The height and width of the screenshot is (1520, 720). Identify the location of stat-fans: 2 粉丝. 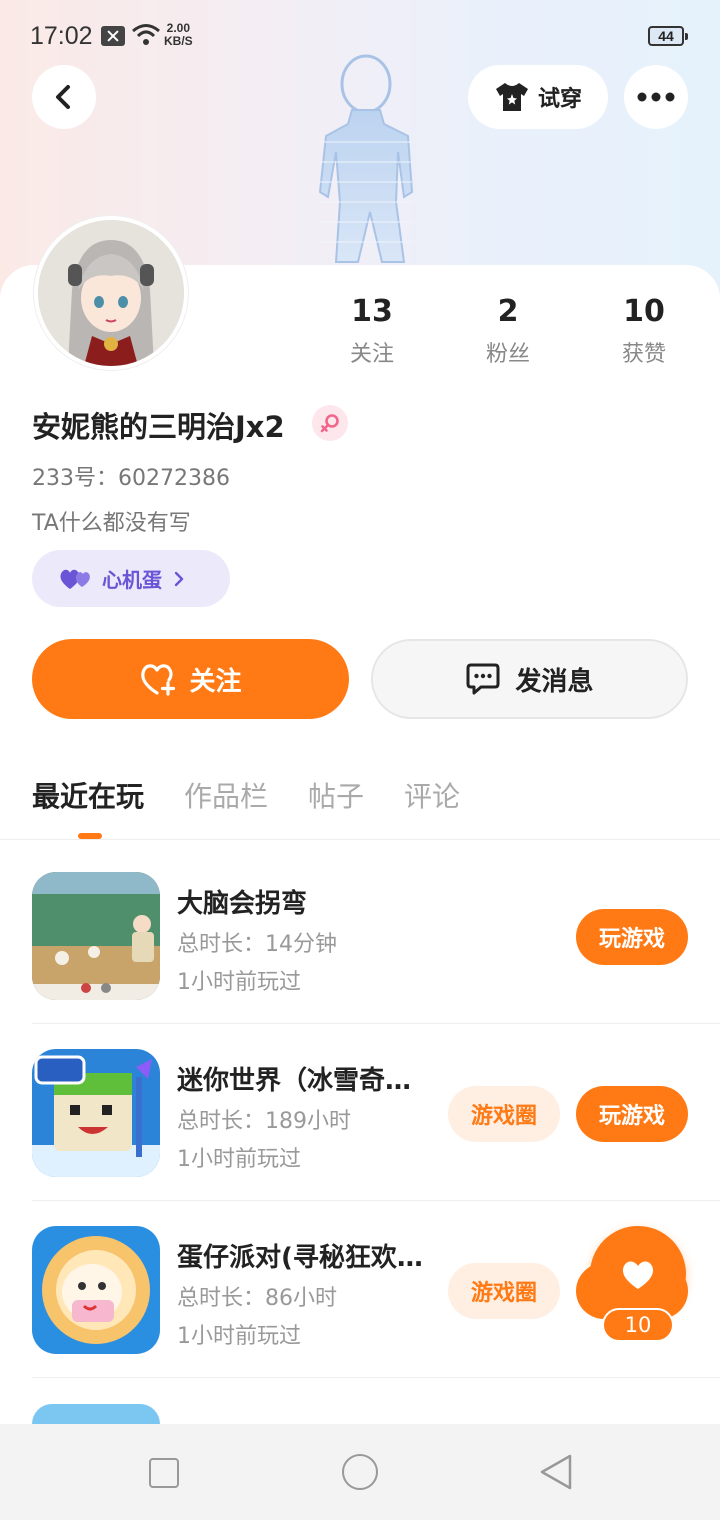
(508, 330).